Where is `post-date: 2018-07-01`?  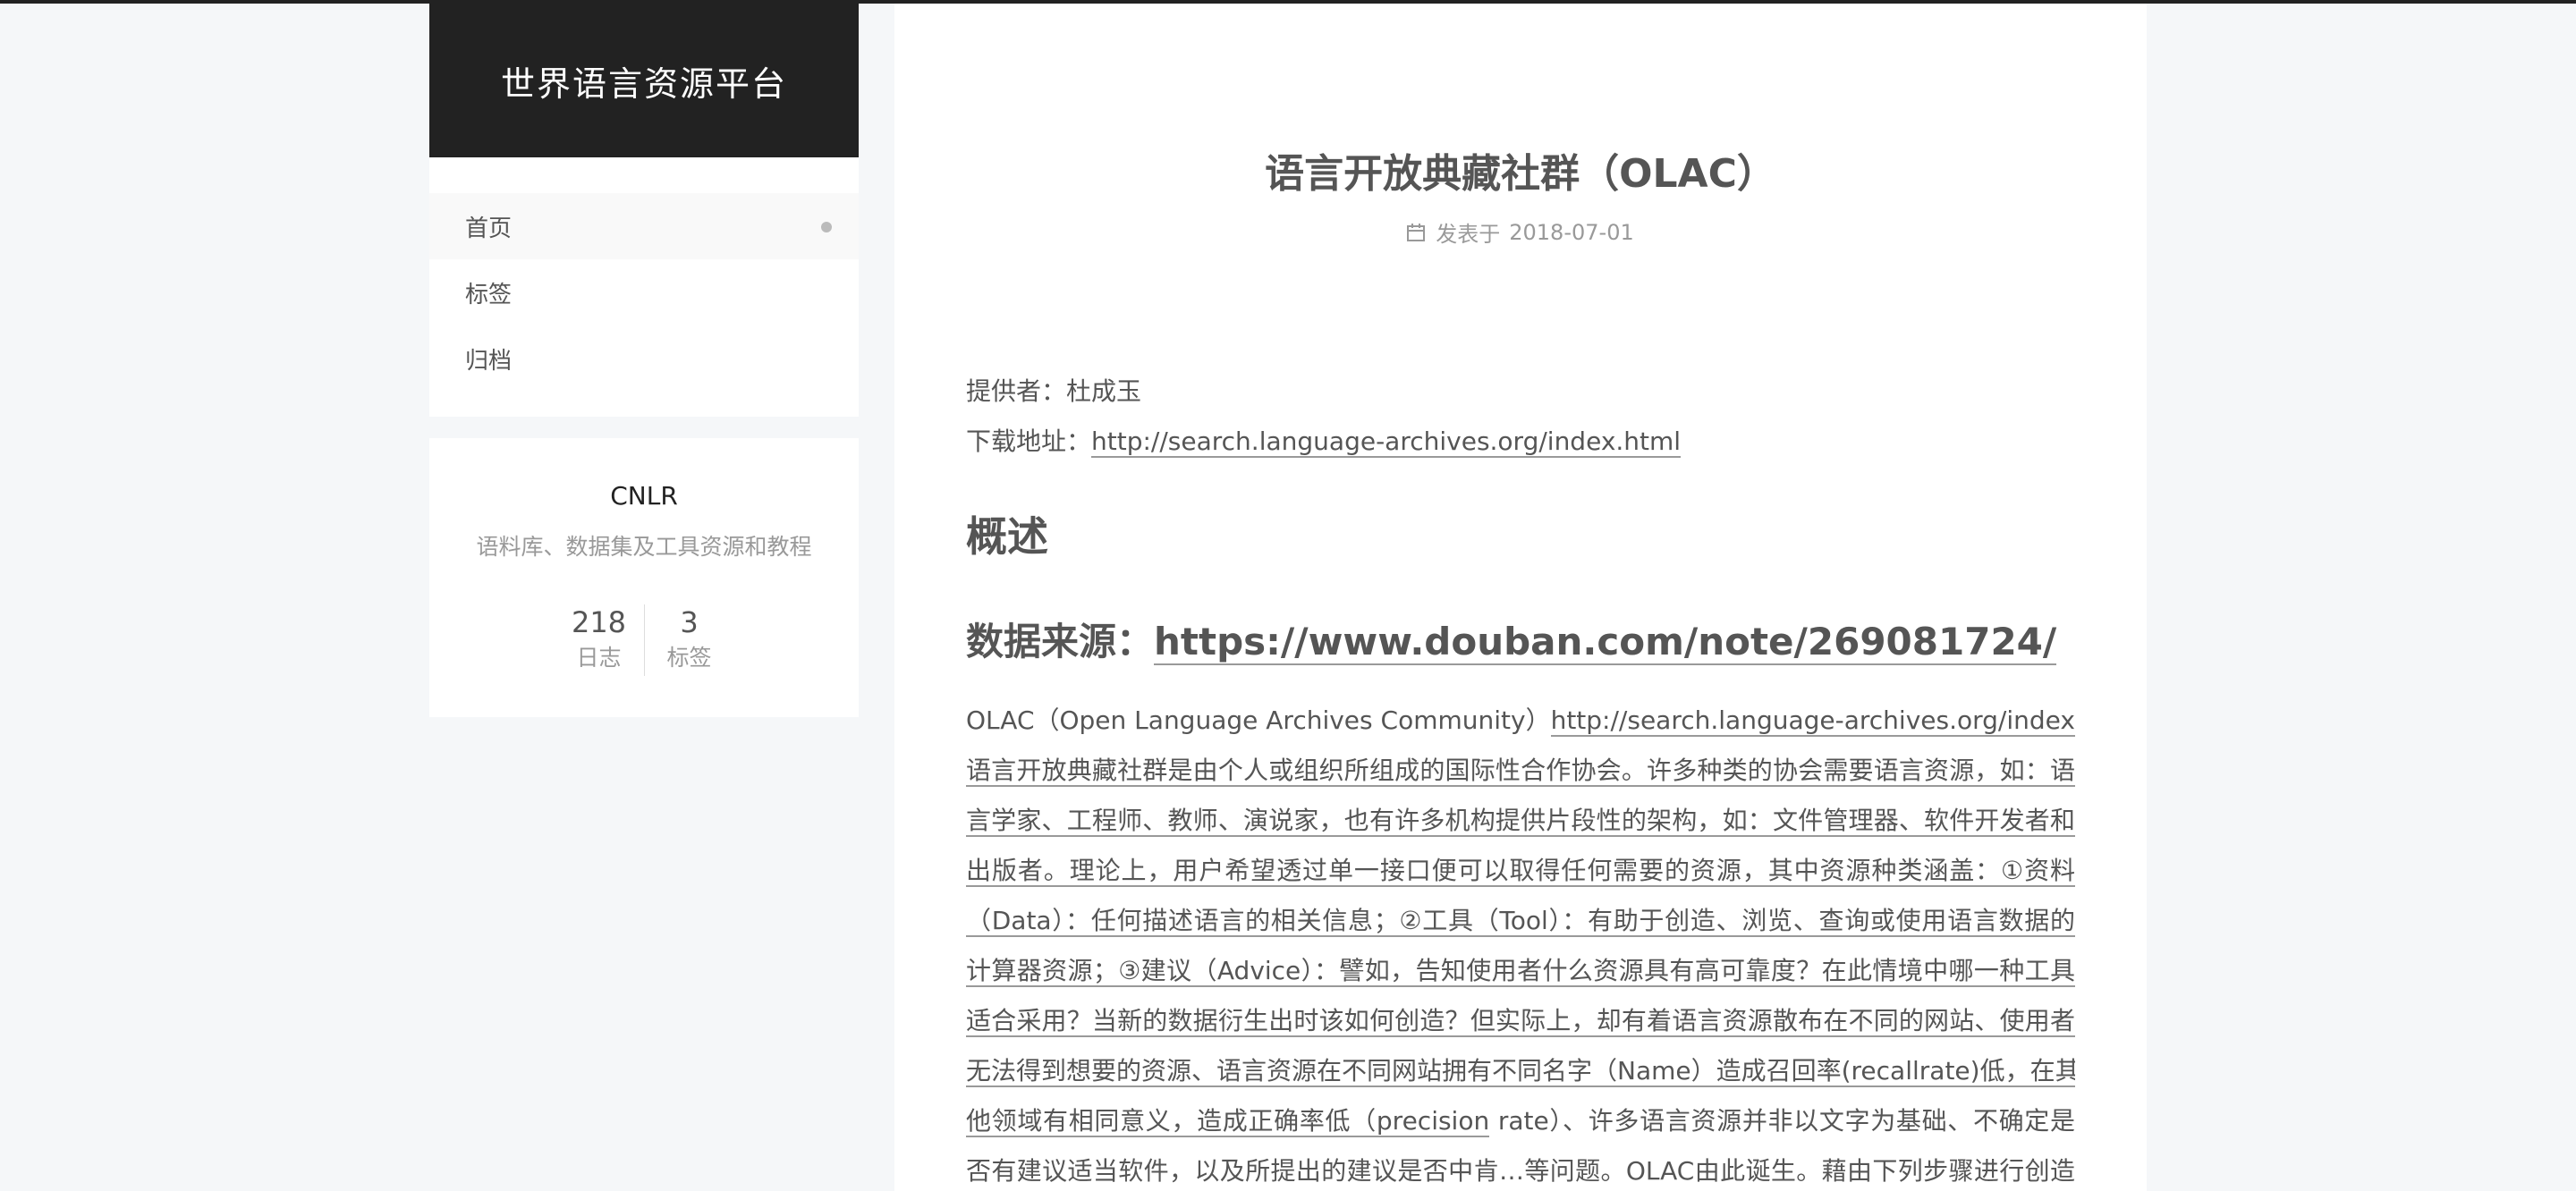 post-date: 2018-07-01 is located at coordinates (1571, 232).